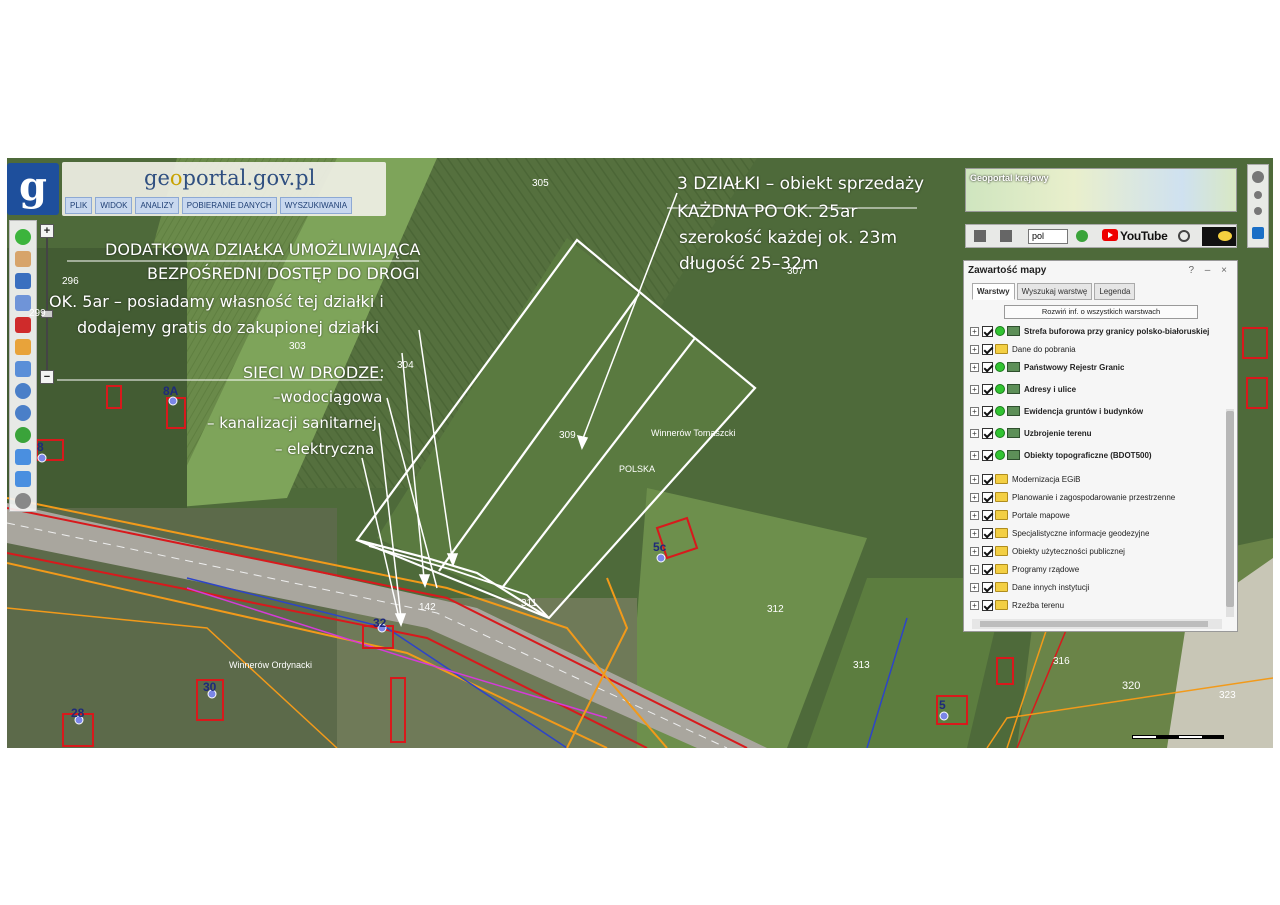 The height and width of the screenshot is (905, 1280). I want to click on pan-hand-icon, so click(23, 259).